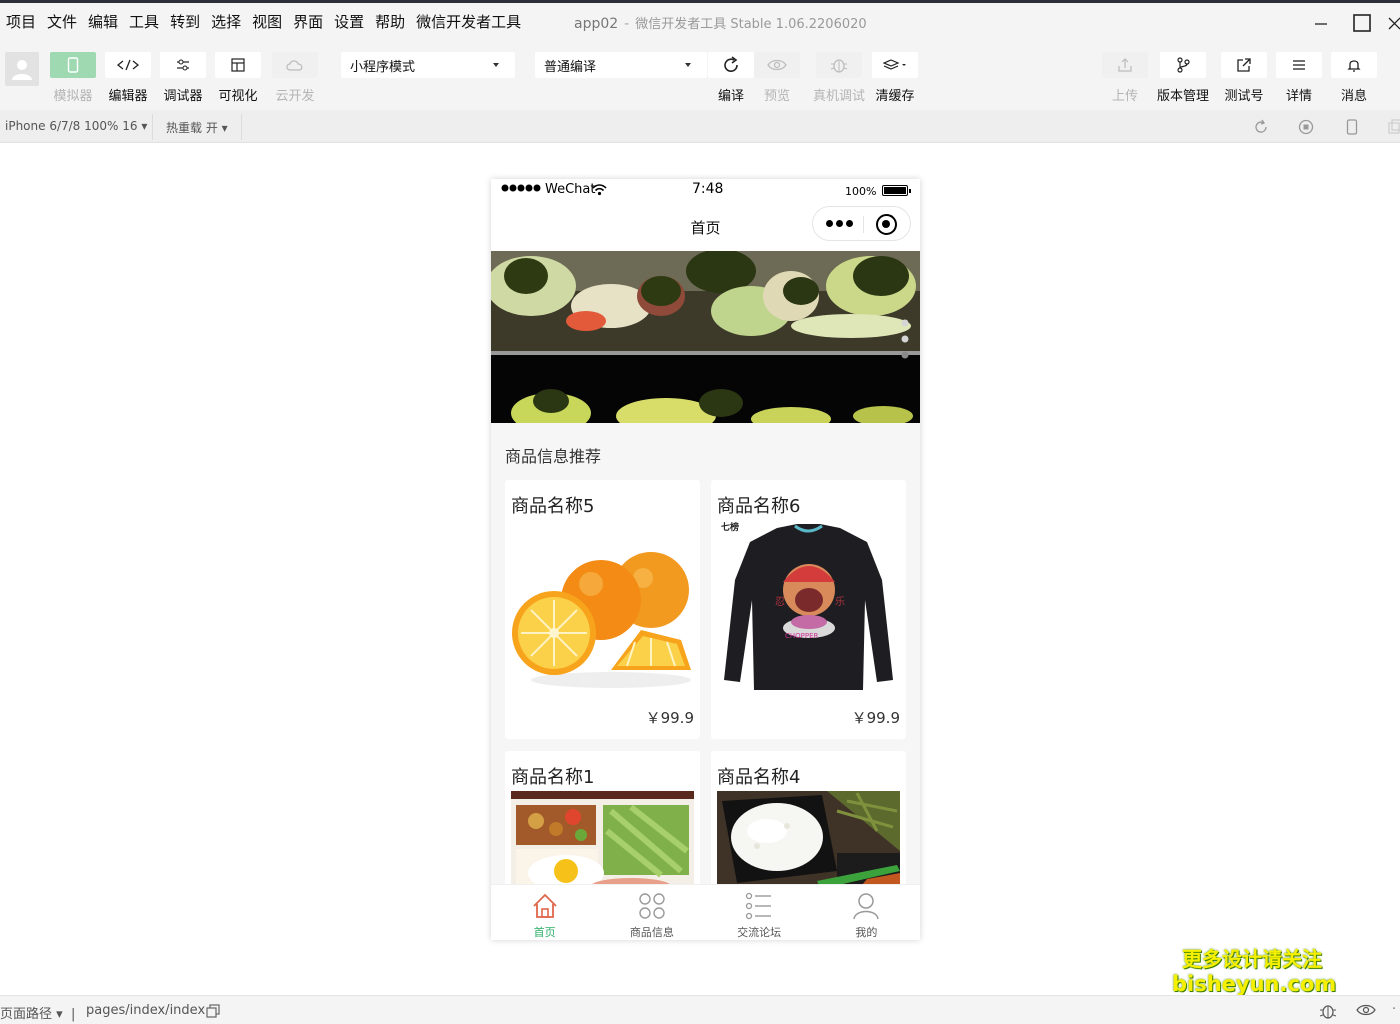 Image resolution: width=1400 pixels, height=1024 pixels. I want to click on upload-button, so click(1125, 65).